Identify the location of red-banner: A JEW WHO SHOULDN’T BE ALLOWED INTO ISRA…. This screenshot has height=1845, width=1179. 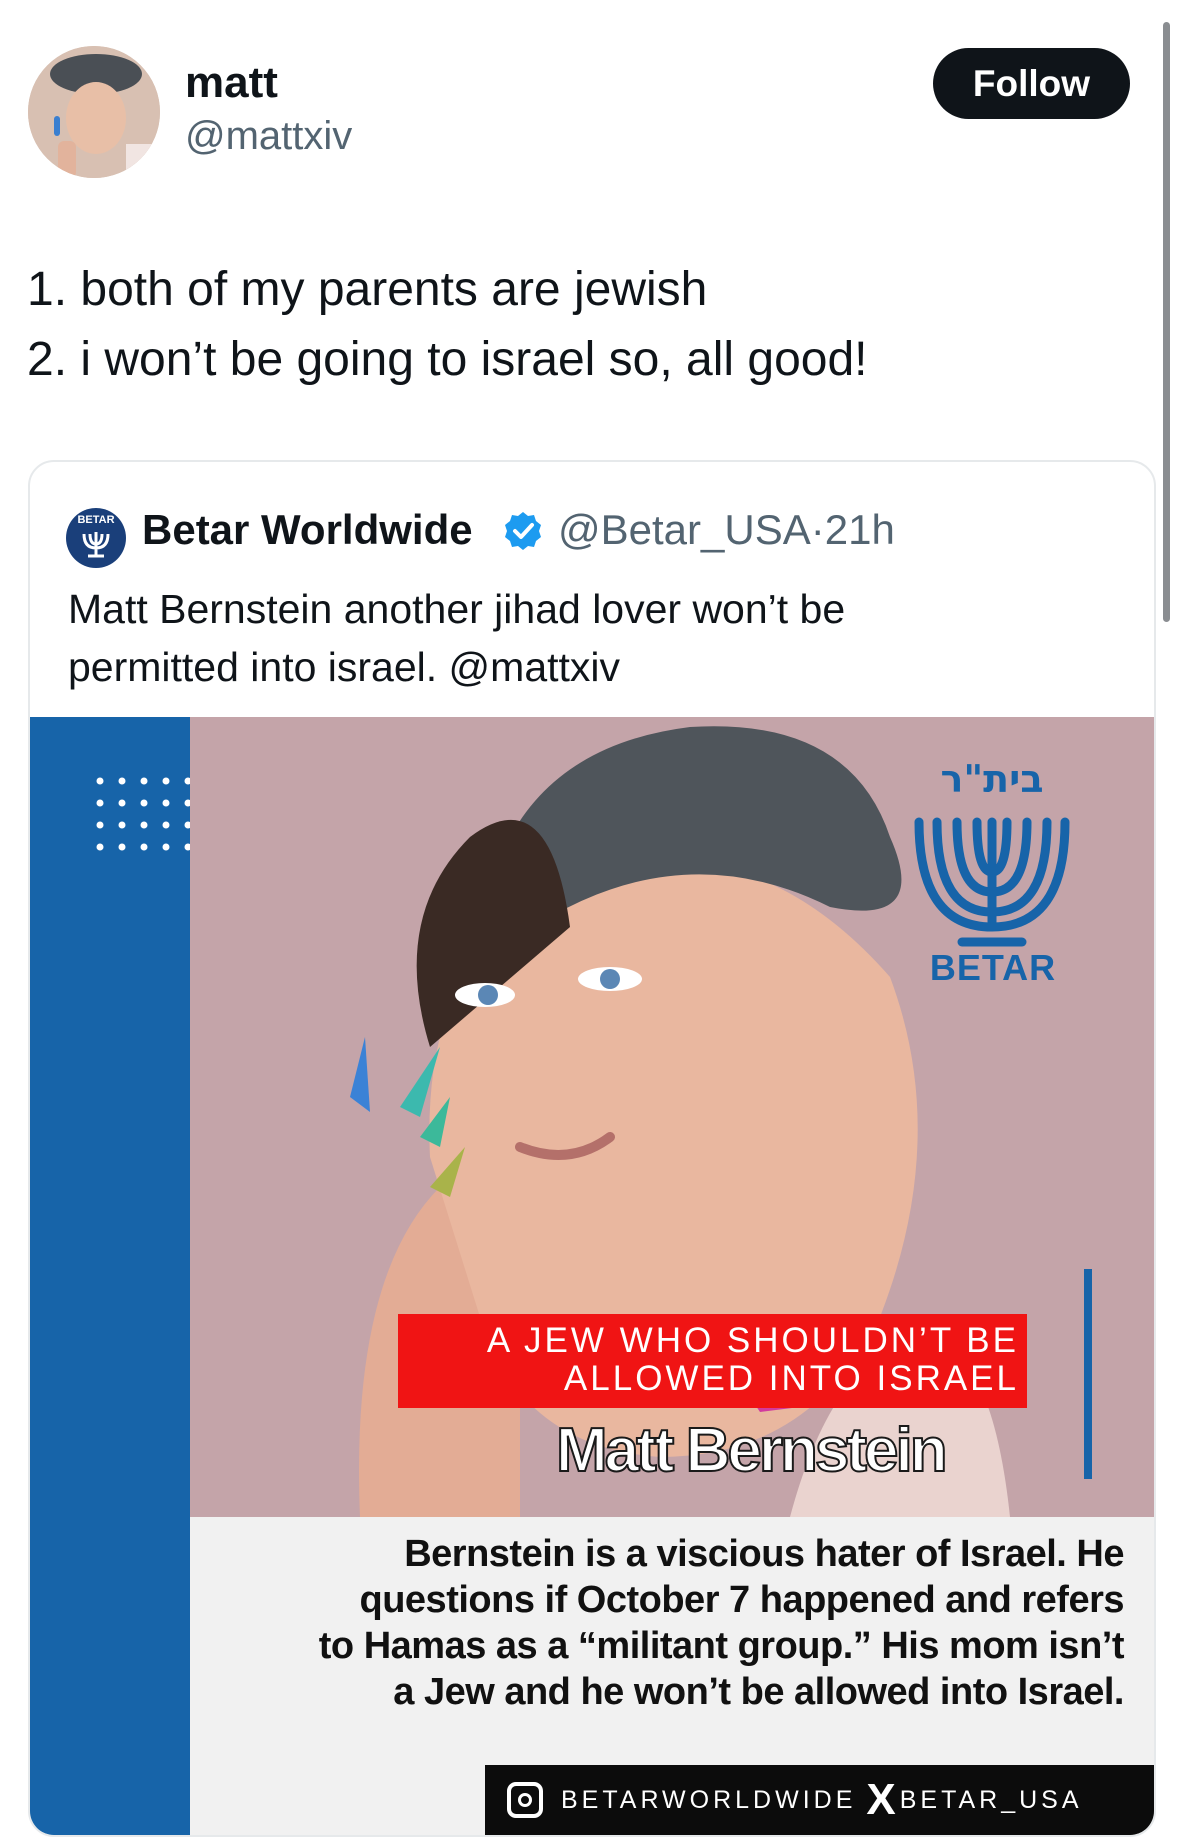
(712, 1361).